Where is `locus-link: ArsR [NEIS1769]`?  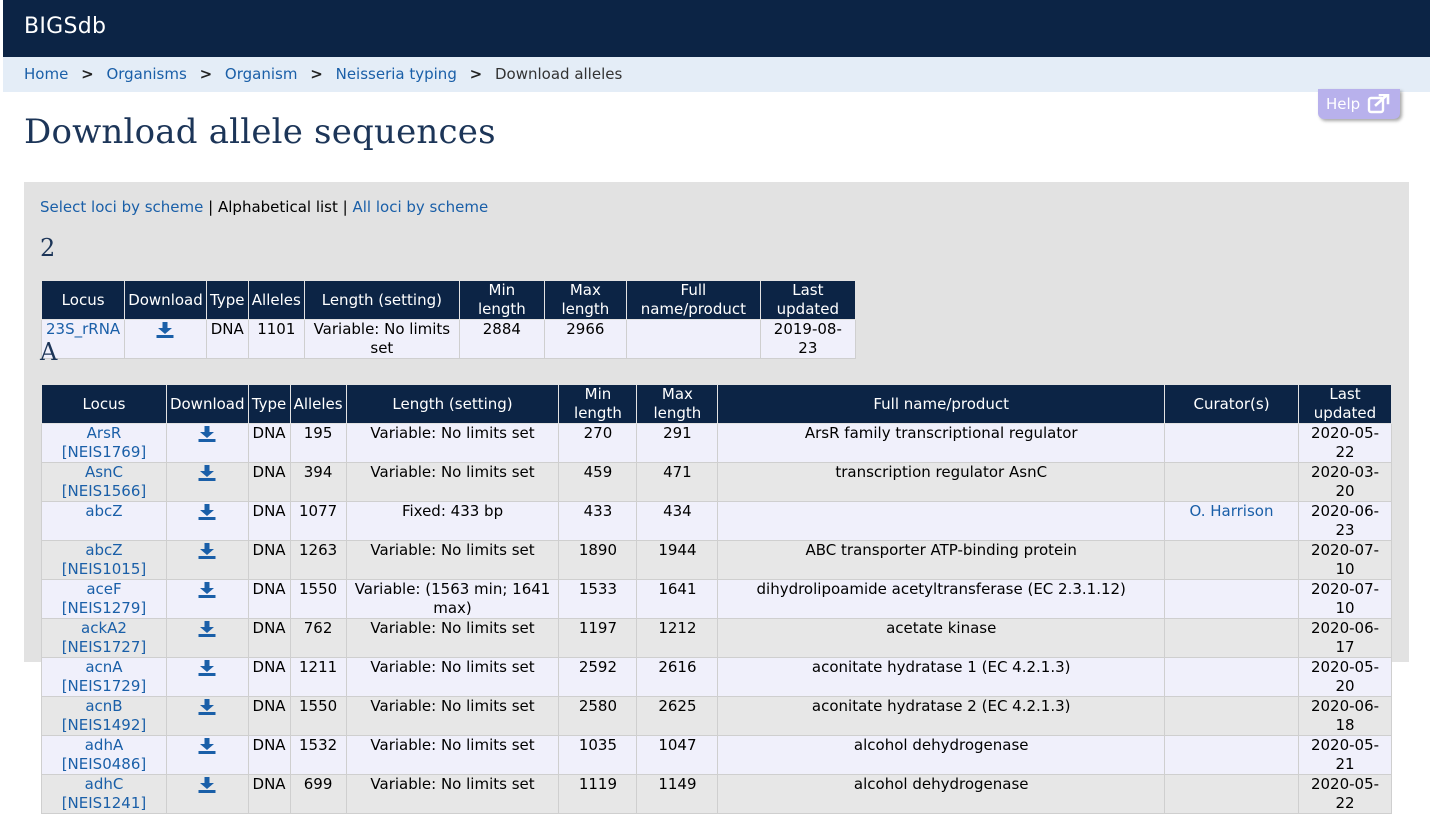
locus-link: ArsR [NEIS1769] is located at coordinates (104, 442).